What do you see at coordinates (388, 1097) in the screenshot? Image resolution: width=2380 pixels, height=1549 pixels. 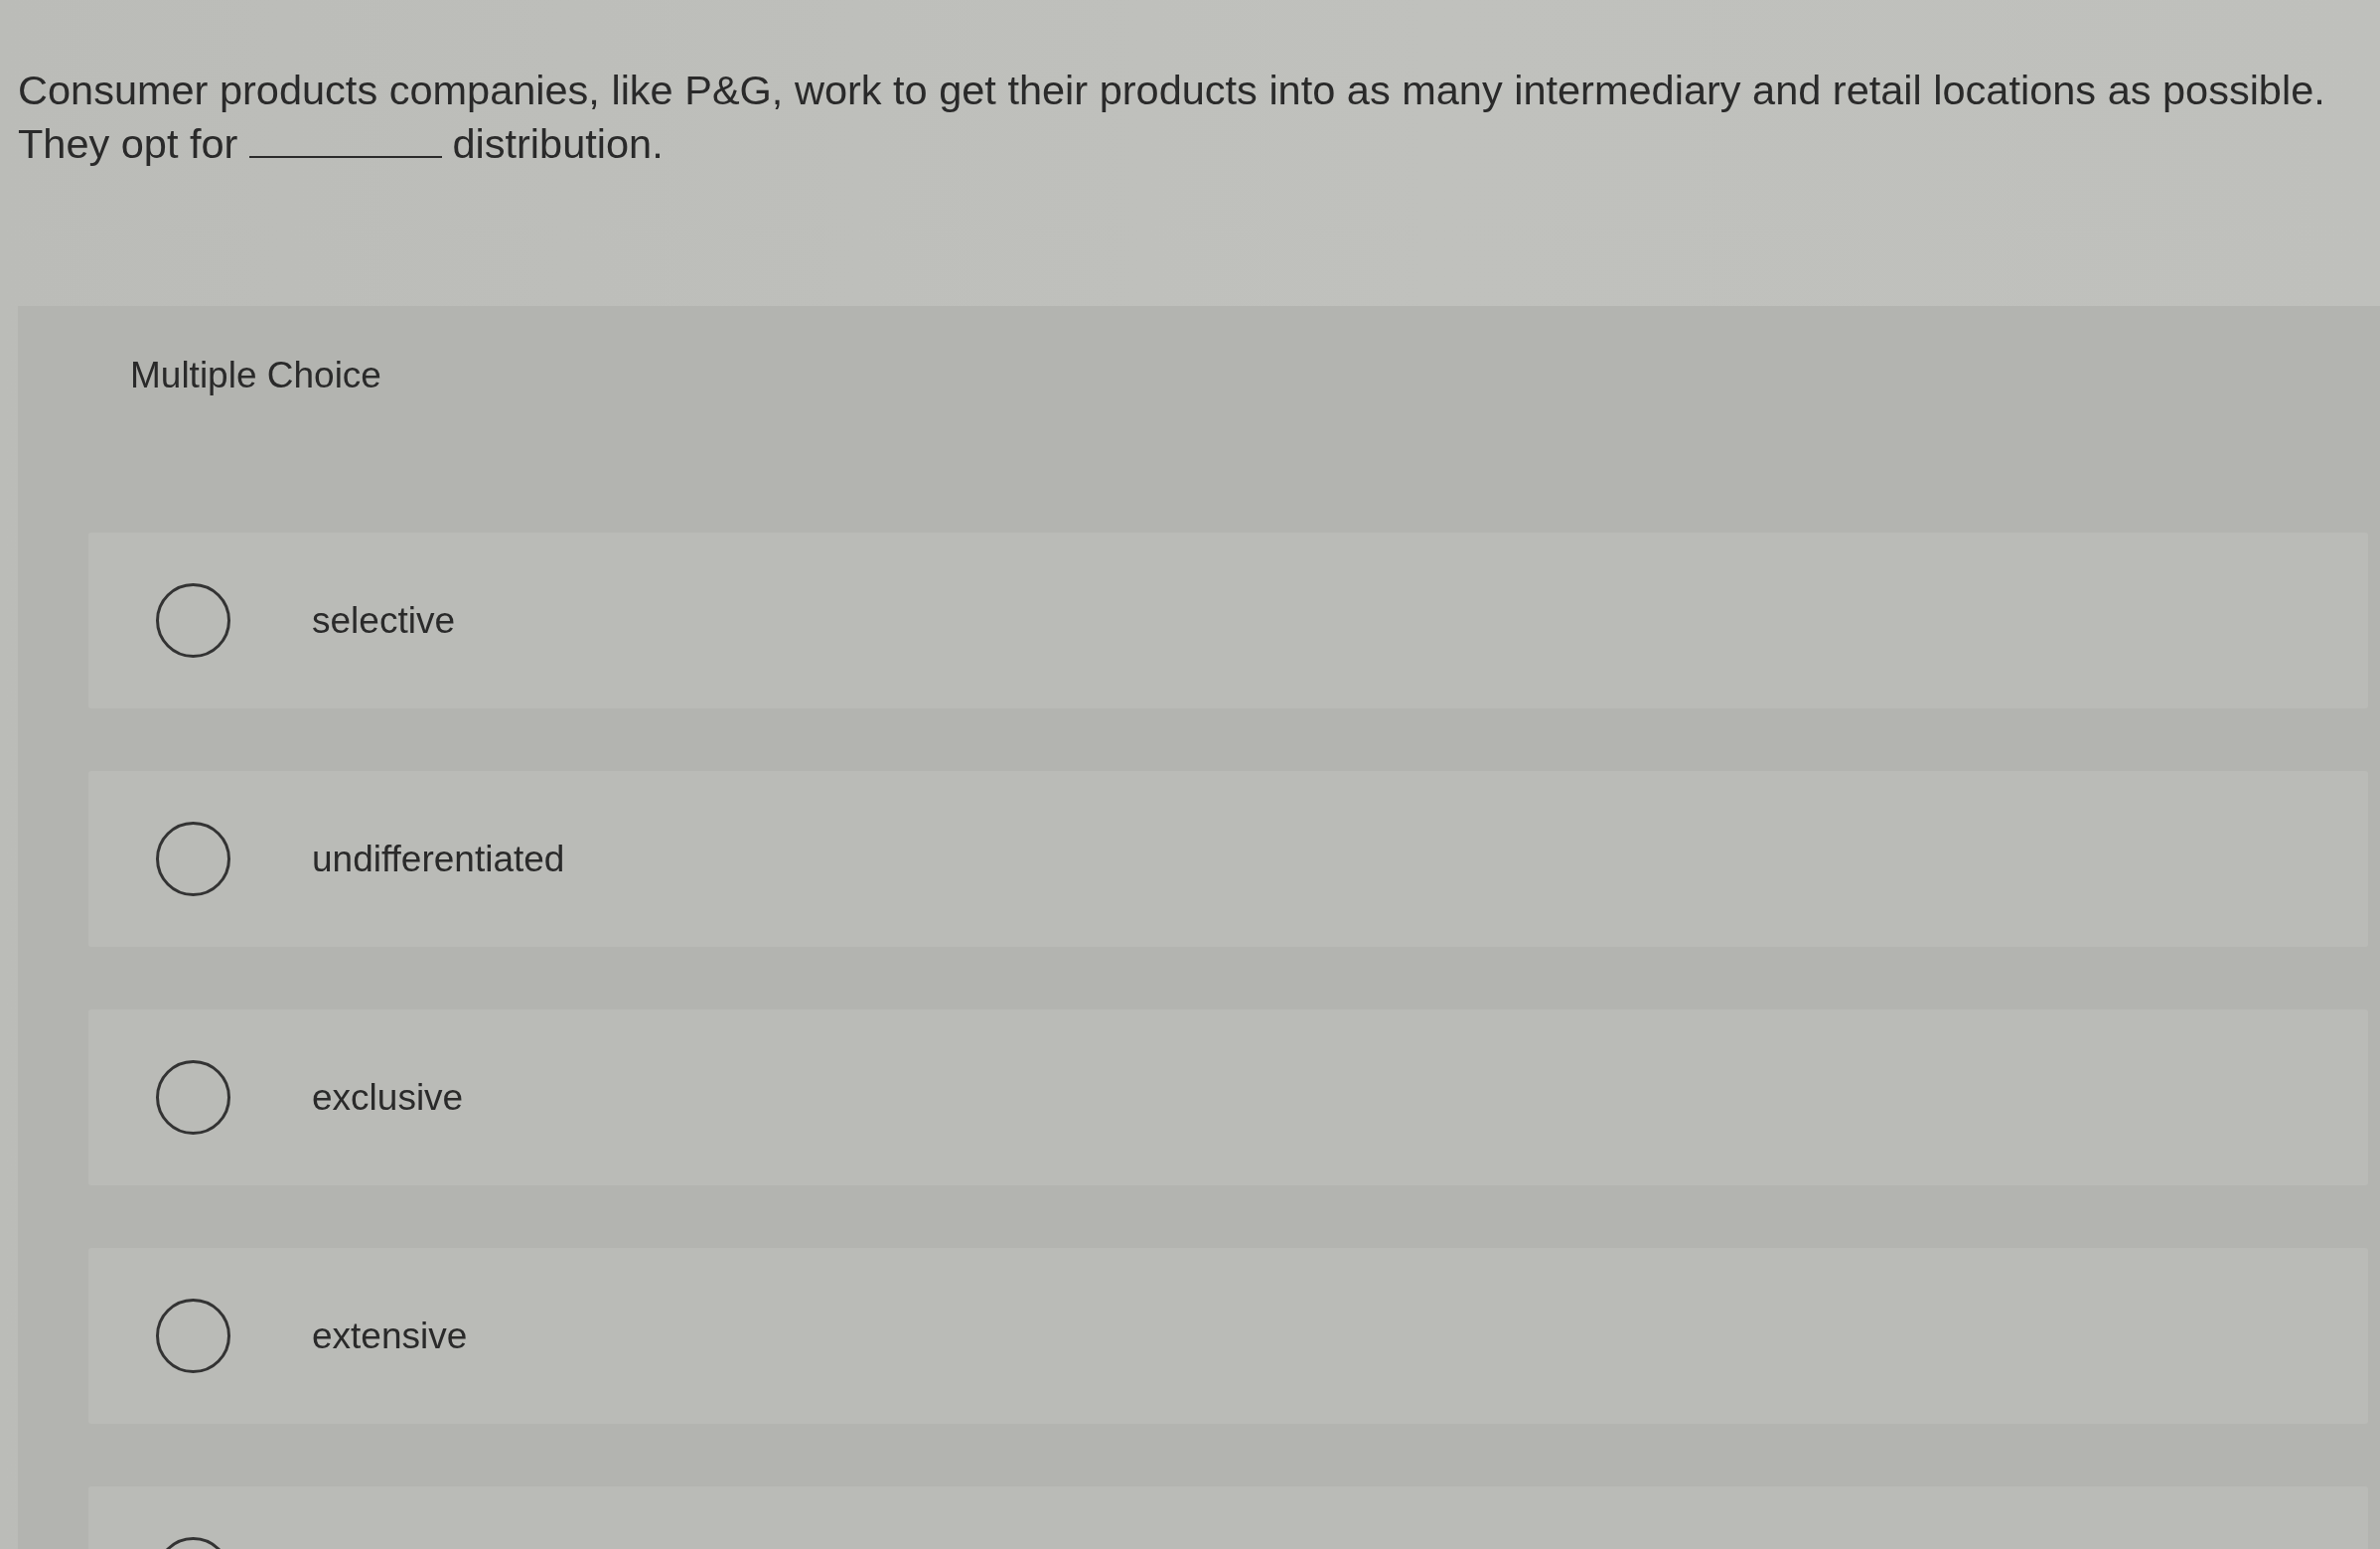 I see `option-label: exclusive` at bounding box center [388, 1097].